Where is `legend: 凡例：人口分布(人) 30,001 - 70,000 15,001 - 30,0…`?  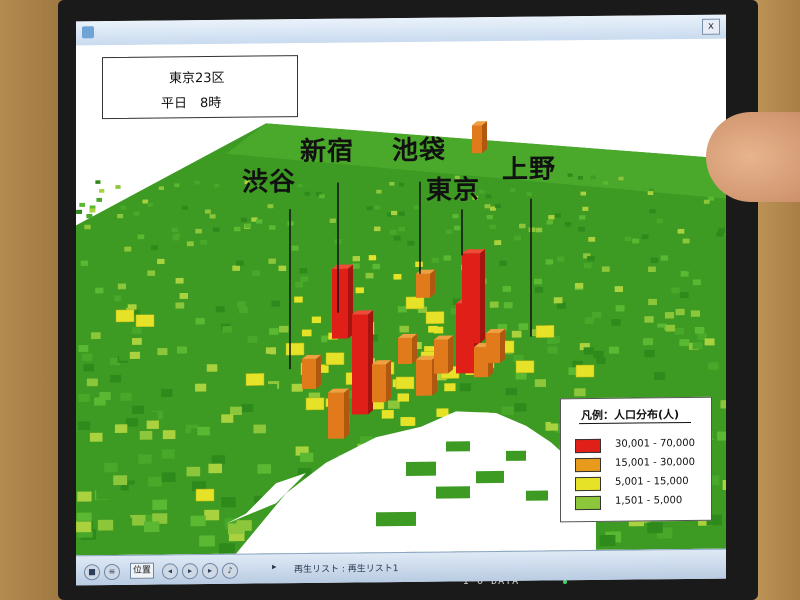 legend: 凡例：人口分布(人) 30,001 - 70,000 15,001 - 30,0… is located at coordinates (636, 459).